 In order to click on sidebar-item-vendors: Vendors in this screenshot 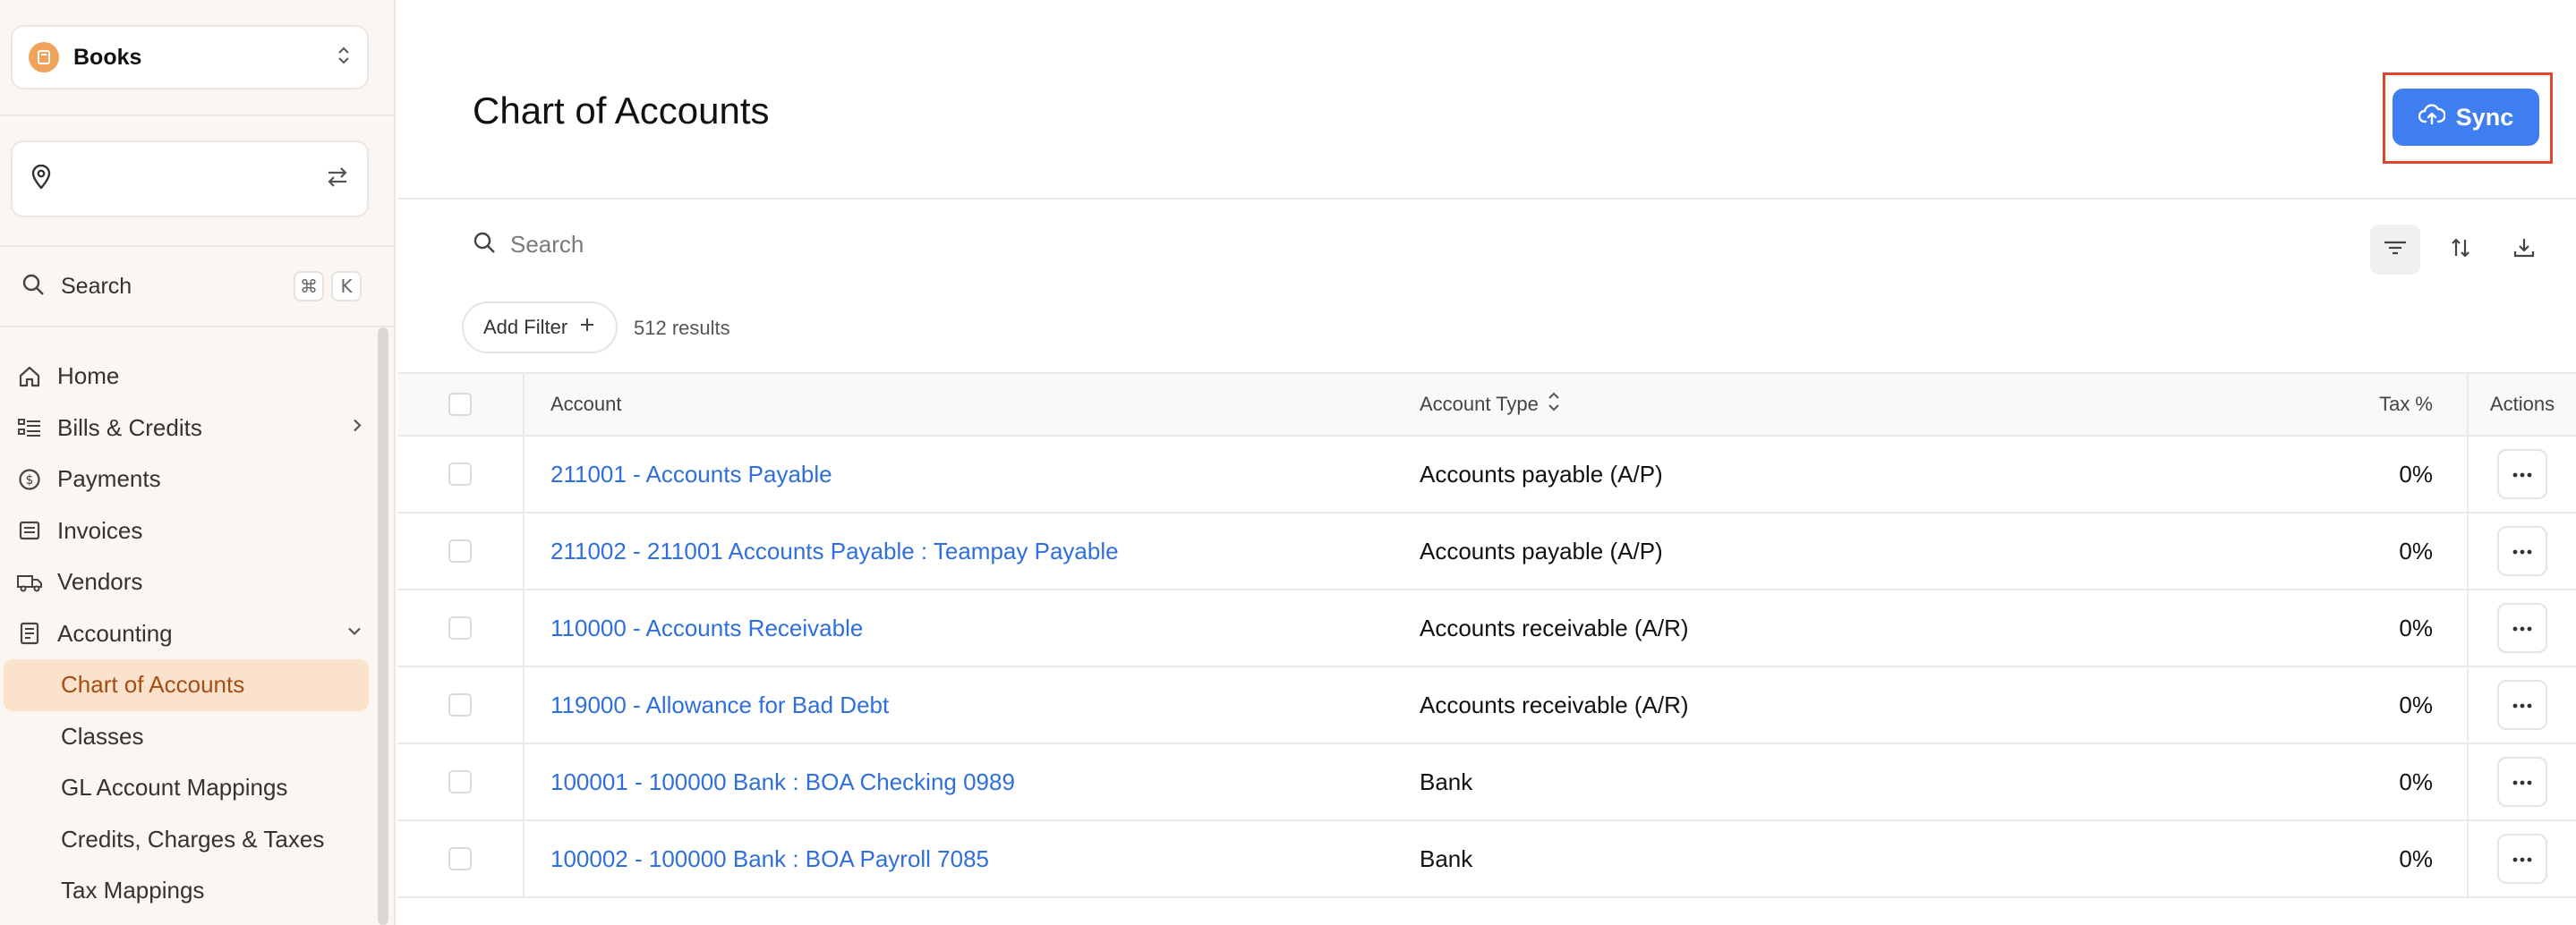, I will do `click(188, 582)`.